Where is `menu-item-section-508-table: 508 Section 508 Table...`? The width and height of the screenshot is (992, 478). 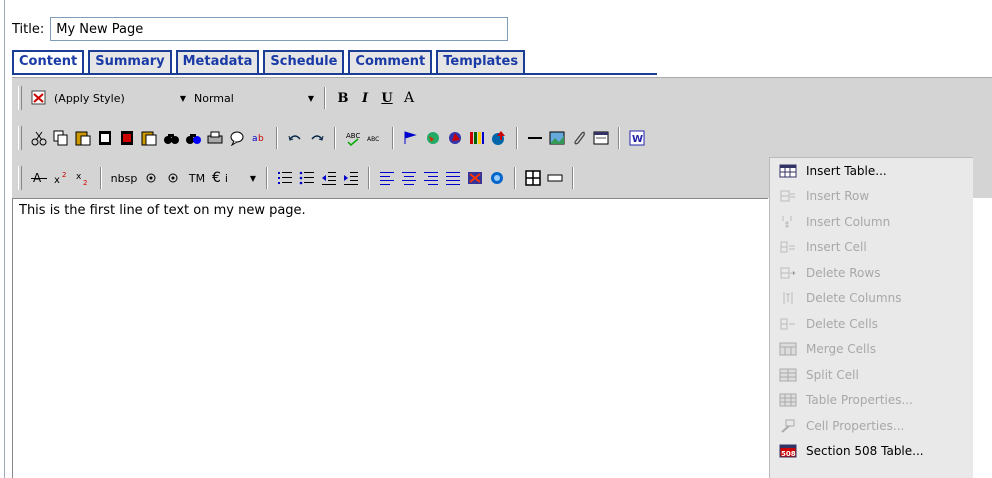
menu-item-section-508-table: 508 Section 508 Table... is located at coordinates (871, 452).